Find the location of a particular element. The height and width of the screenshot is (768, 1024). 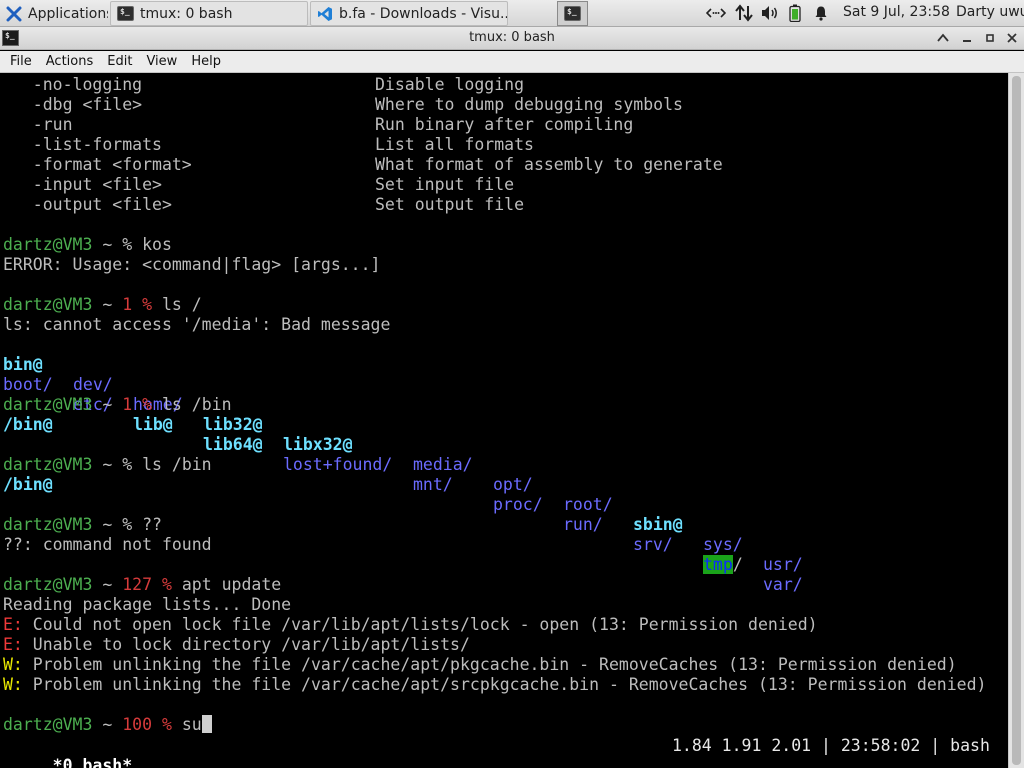

ls-entry: var/ is located at coordinates (783, 584).